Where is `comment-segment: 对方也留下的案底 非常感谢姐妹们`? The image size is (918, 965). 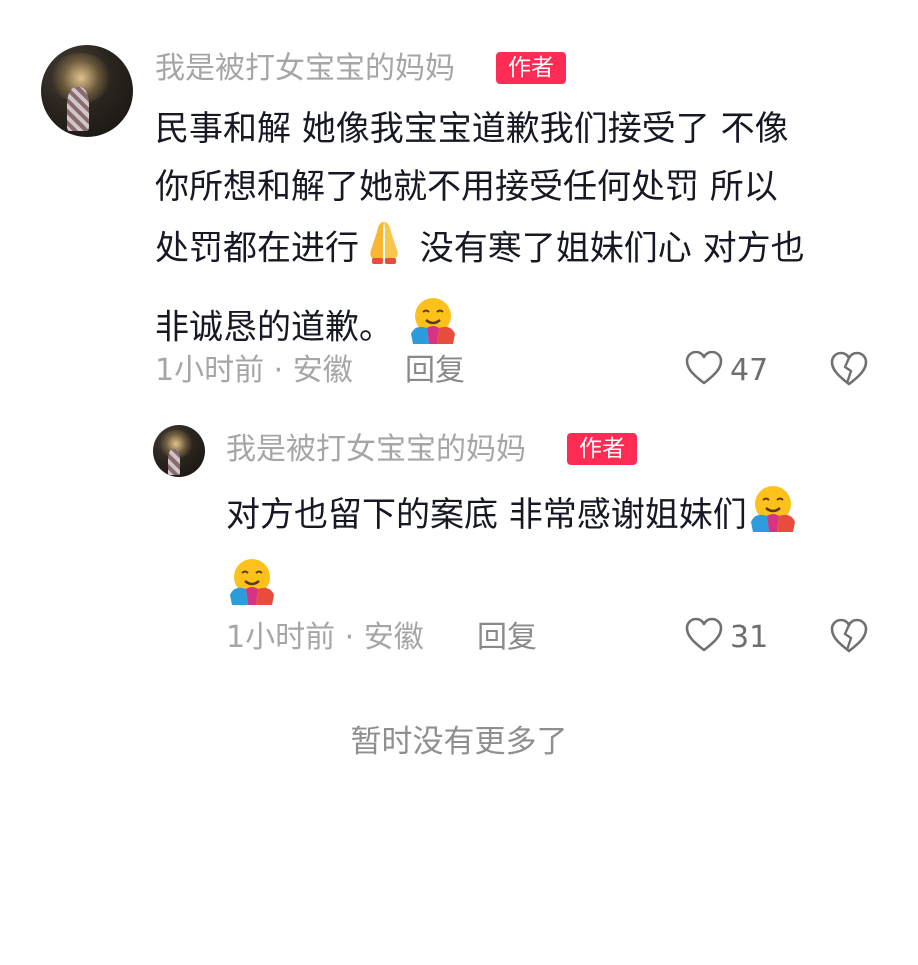
comment-segment: 对方也留下的案底 非常感谢姐妹们 is located at coordinates (486, 515).